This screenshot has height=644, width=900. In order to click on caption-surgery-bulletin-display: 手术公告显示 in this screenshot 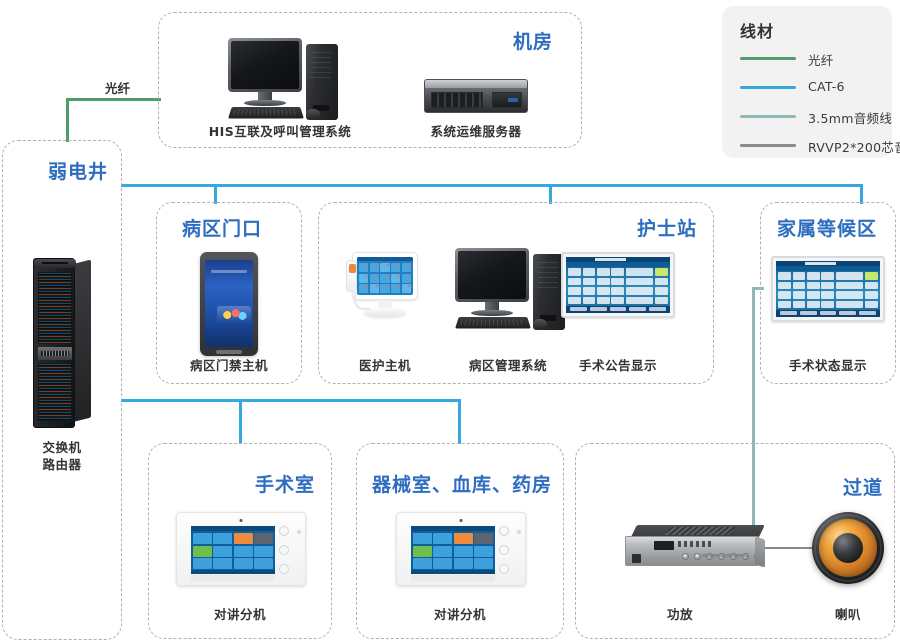, I will do `click(617, 365)`.